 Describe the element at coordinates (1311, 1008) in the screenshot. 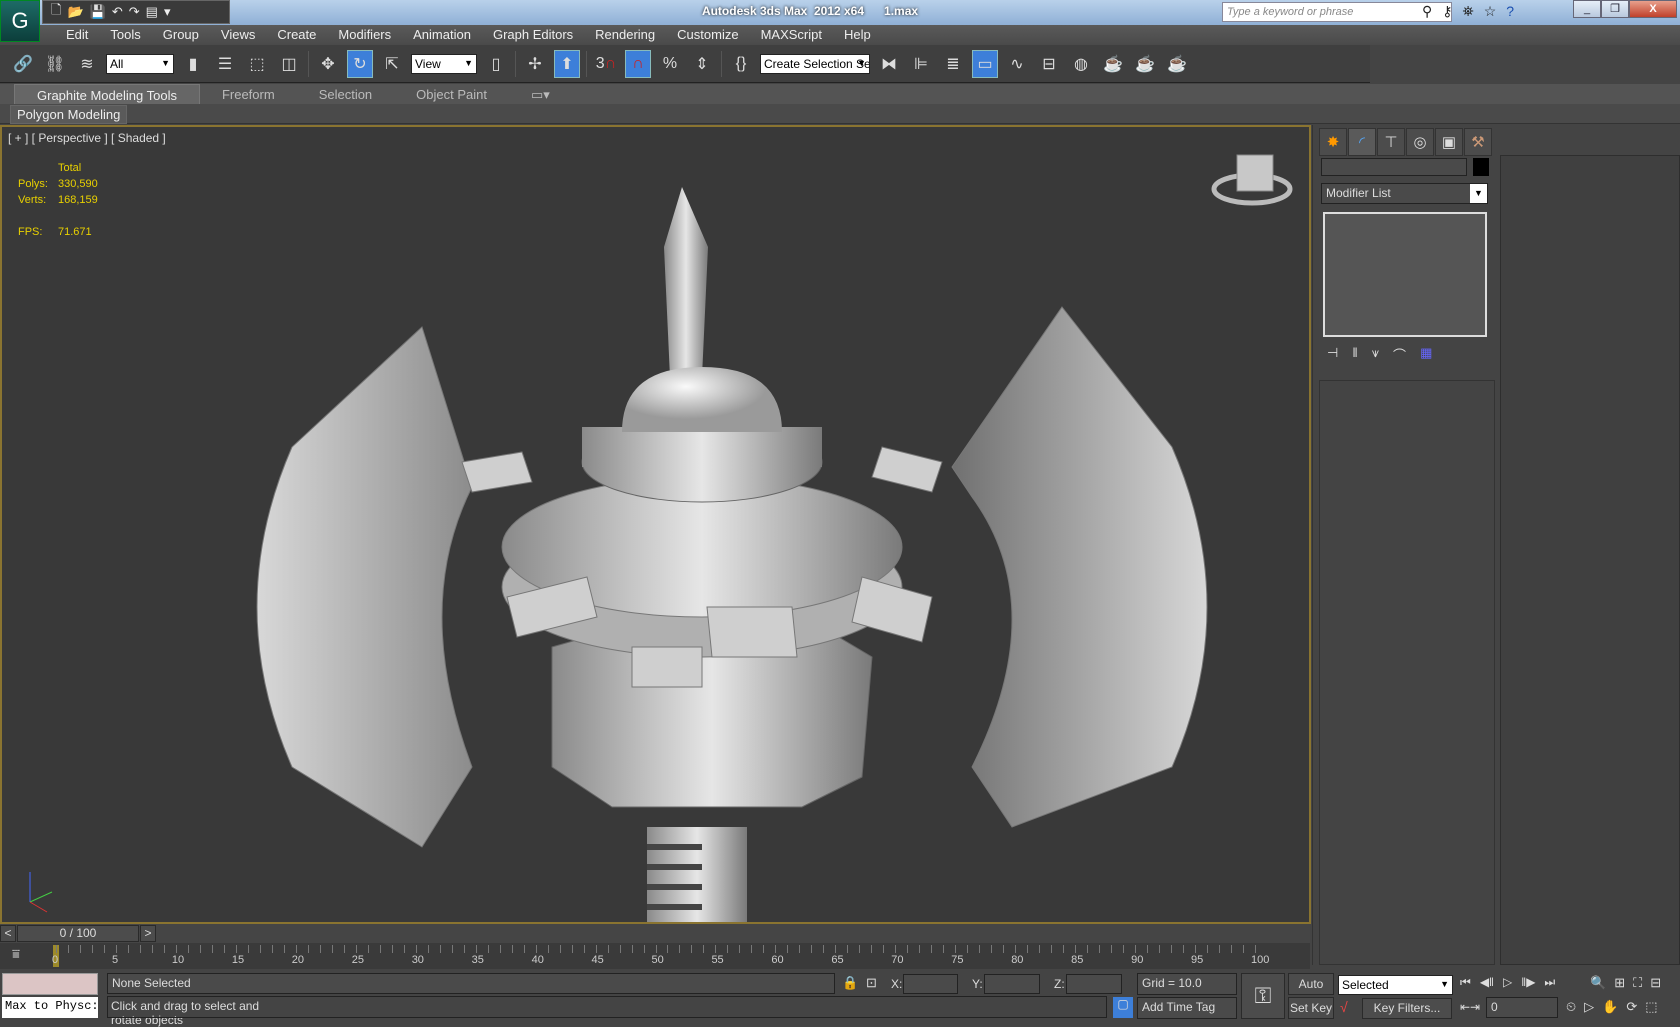

I see `set-key-button: Set Key` at that location.